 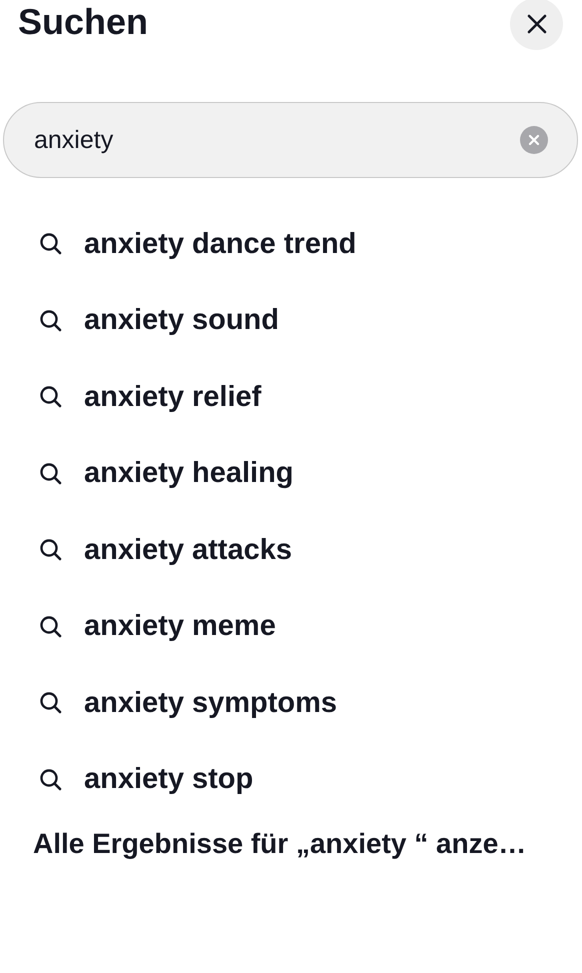 I want to click on suggestion-item: anxiety symptoms, so click(x=211, y=703).